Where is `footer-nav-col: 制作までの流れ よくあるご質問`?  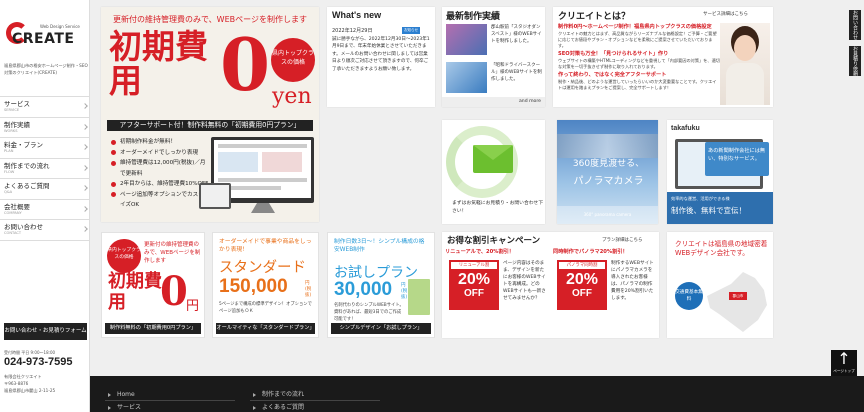
footer-nav-col: 制作までの流れ よくあるご質問 is located at coordinates (315, 400).